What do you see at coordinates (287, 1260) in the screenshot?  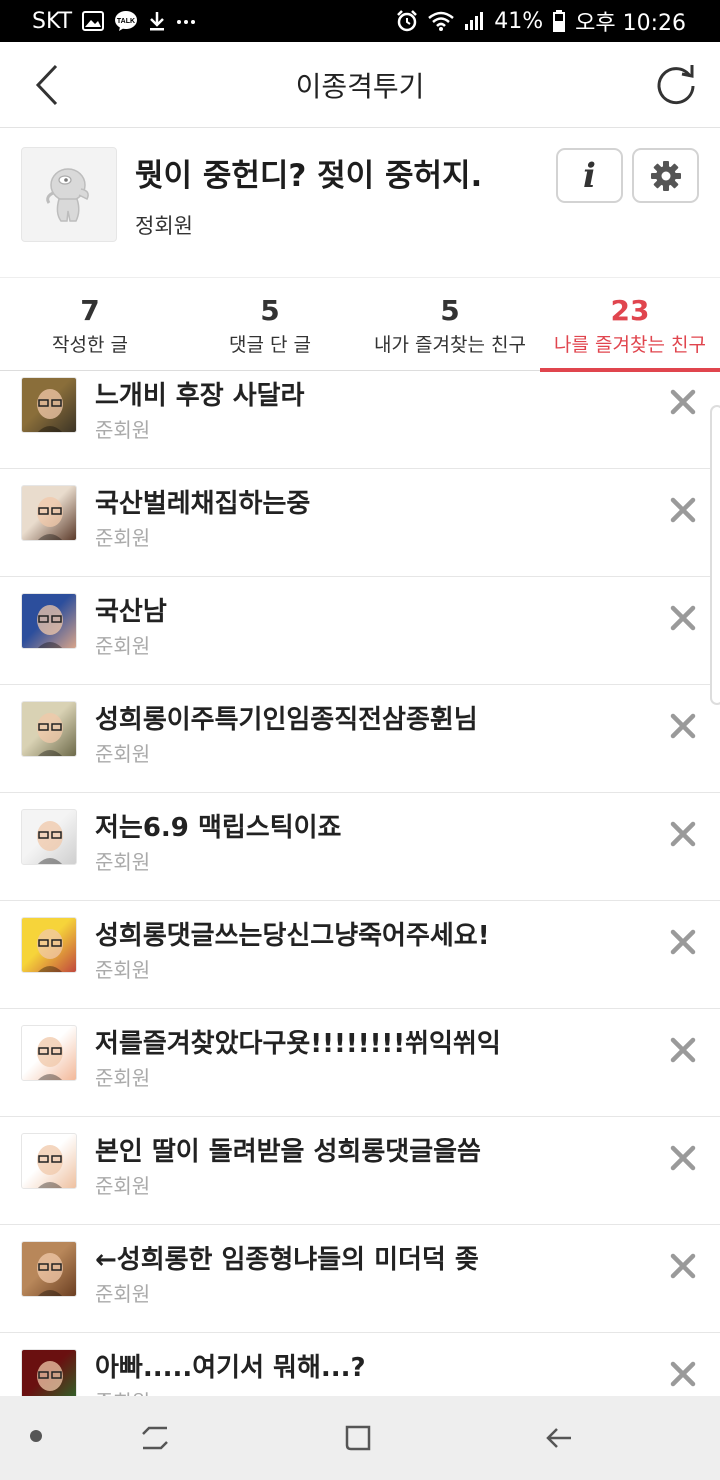 I see `friend-name: ←성희롱한 임종형냐들의 미더덕 좆` at bounding box center [287, 1260].